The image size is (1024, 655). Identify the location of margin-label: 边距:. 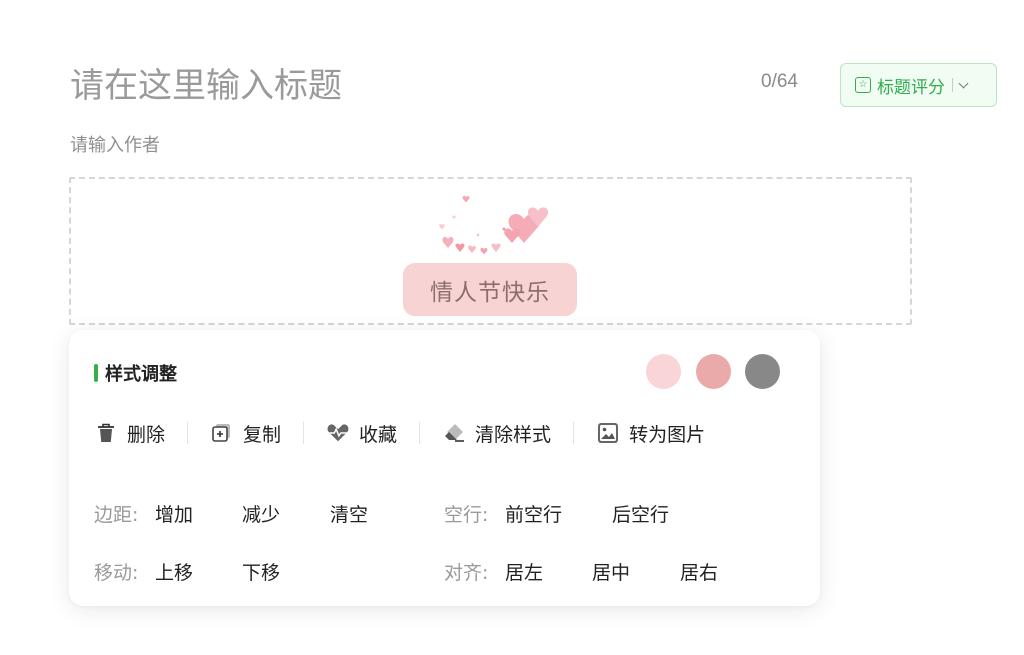
(116, 515).